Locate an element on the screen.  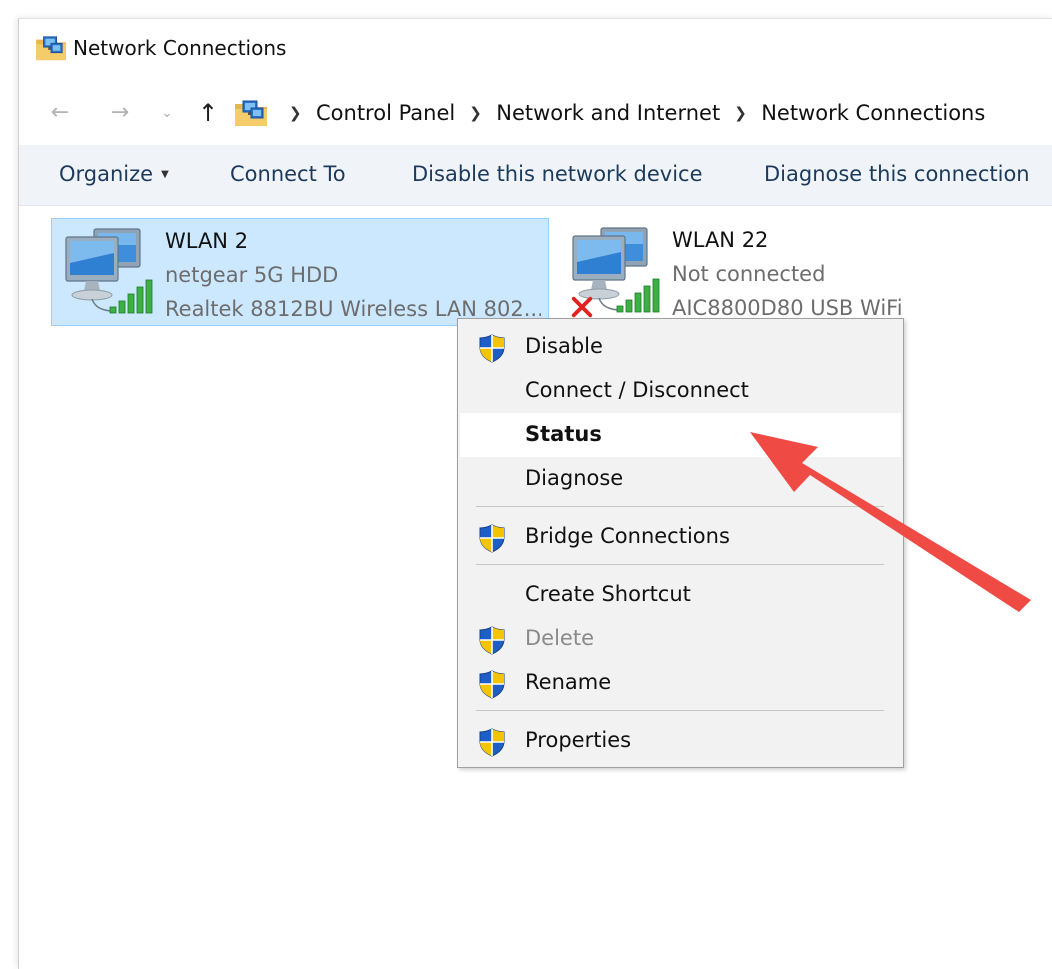
breadcrumb-network-connections: Network Connections is located at coordinates (873, 113).